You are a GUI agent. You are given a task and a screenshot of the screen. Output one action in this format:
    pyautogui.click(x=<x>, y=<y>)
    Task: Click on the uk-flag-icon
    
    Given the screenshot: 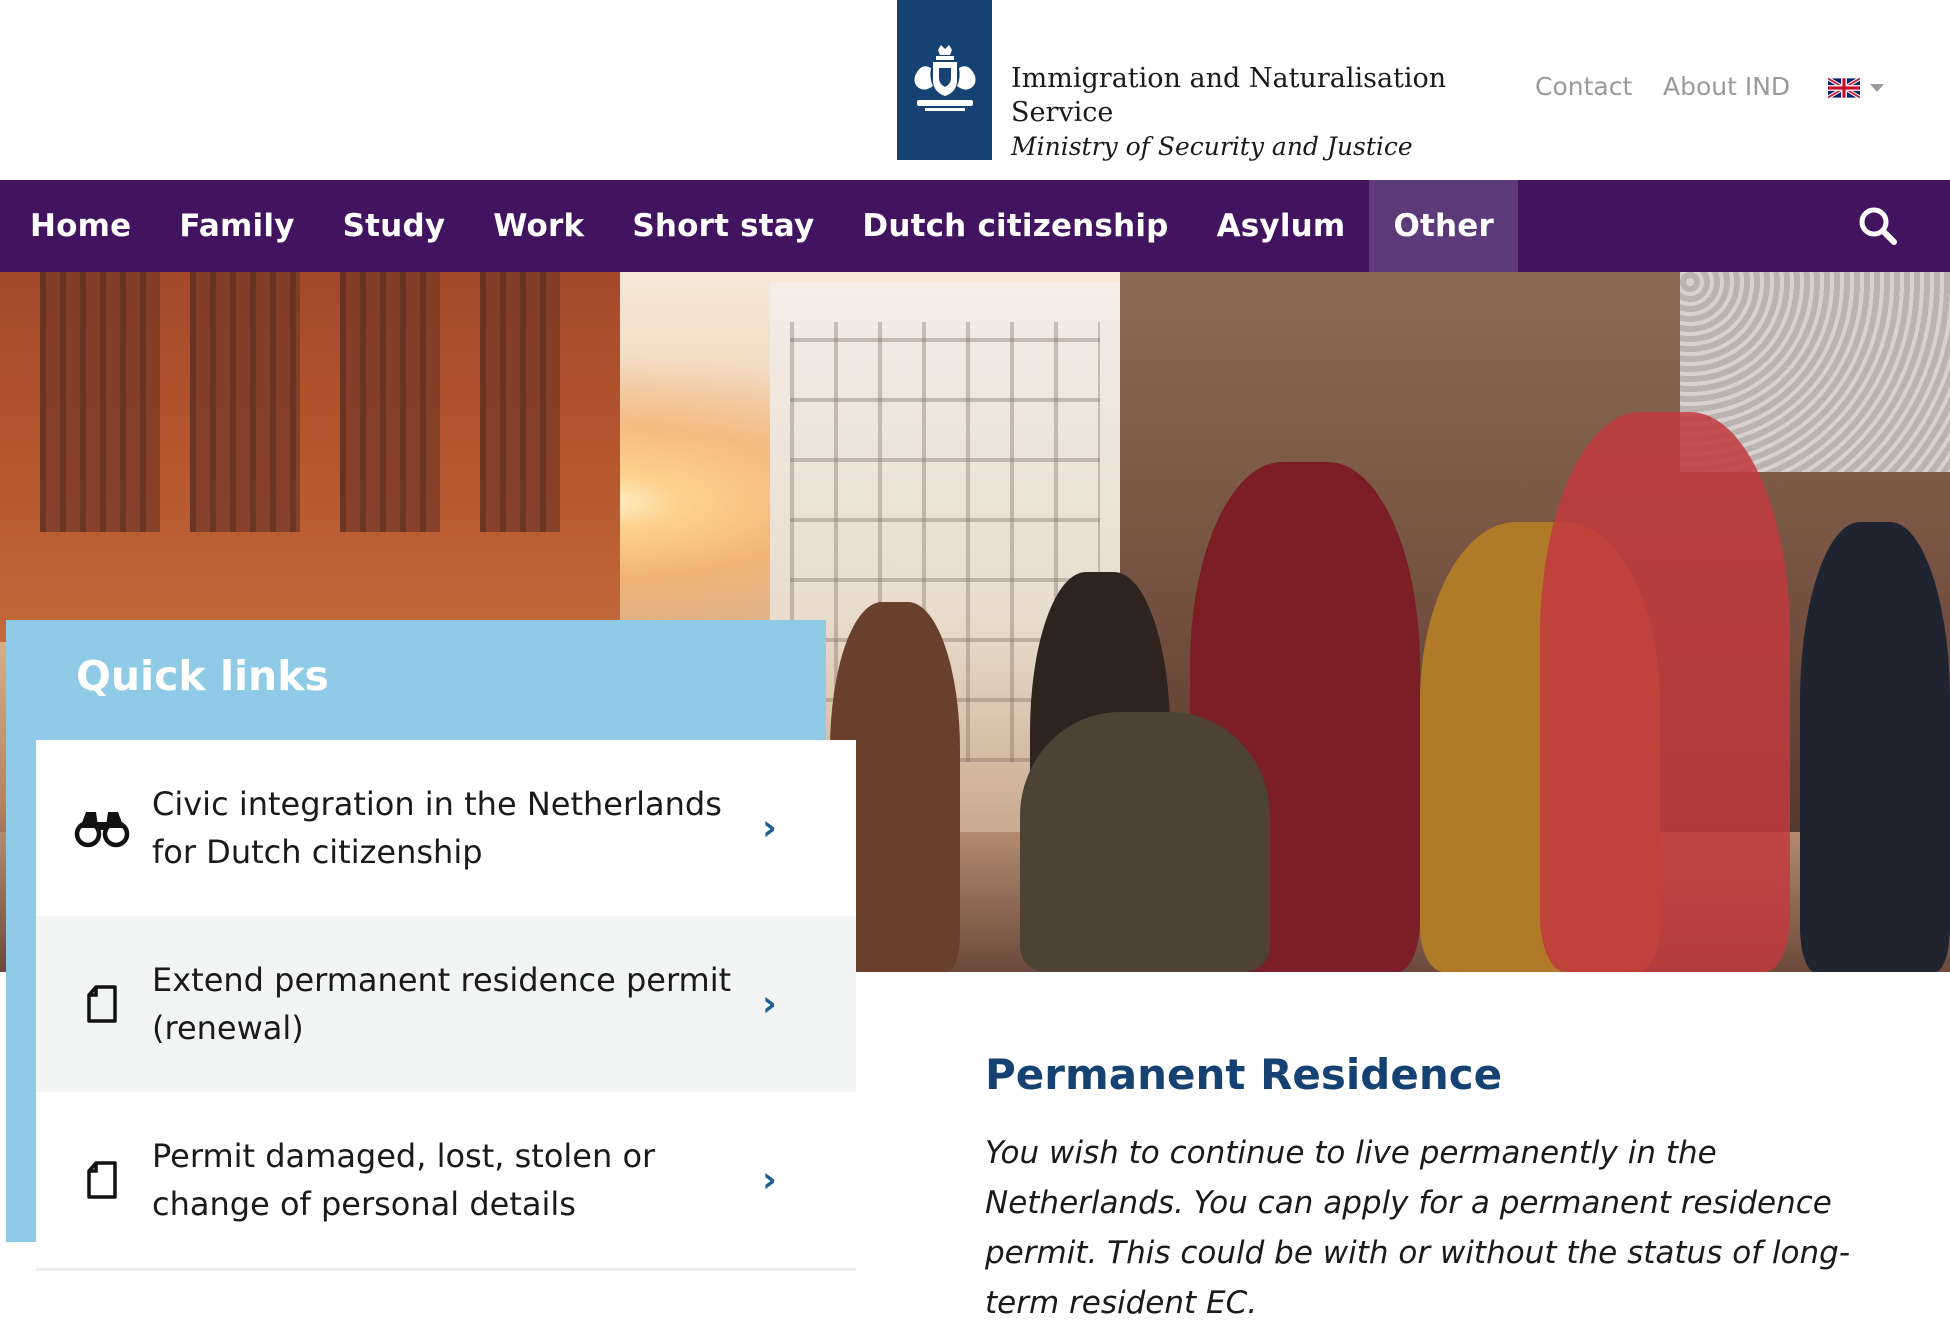 What is the action you would take?
    pyautogui.click(x=1844, y=88)
    